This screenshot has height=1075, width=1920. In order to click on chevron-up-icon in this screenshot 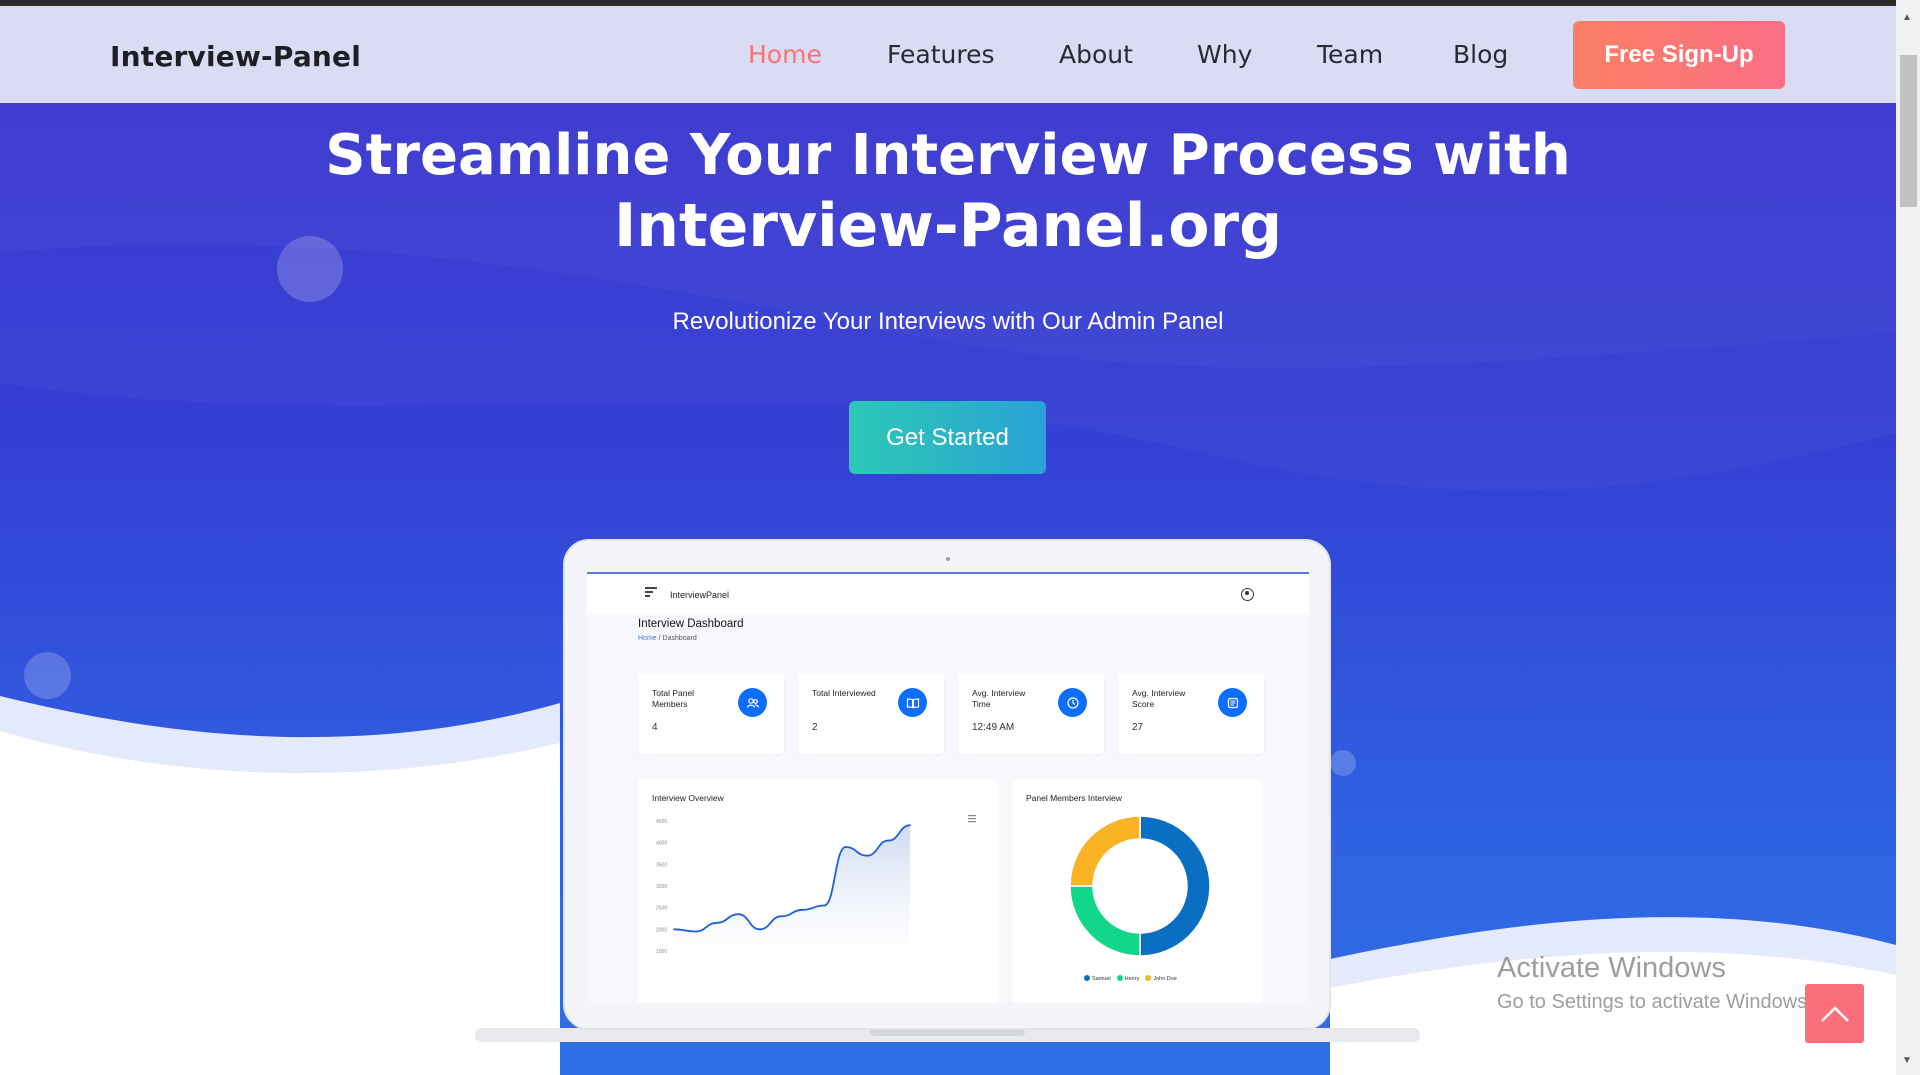, I will do `click(1834, 1013)`.